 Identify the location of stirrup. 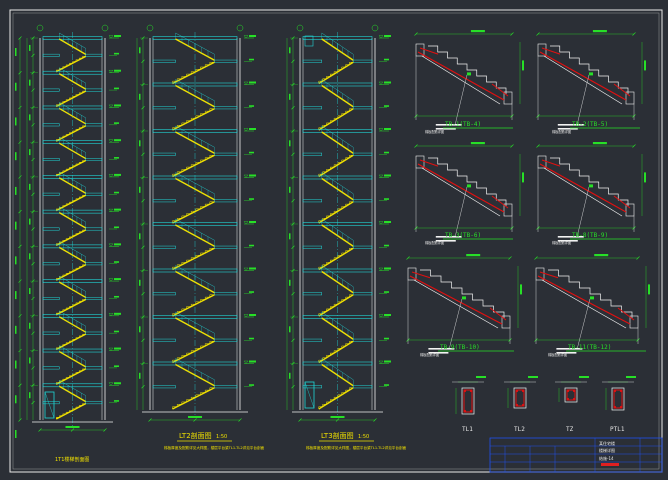
(618, 399).